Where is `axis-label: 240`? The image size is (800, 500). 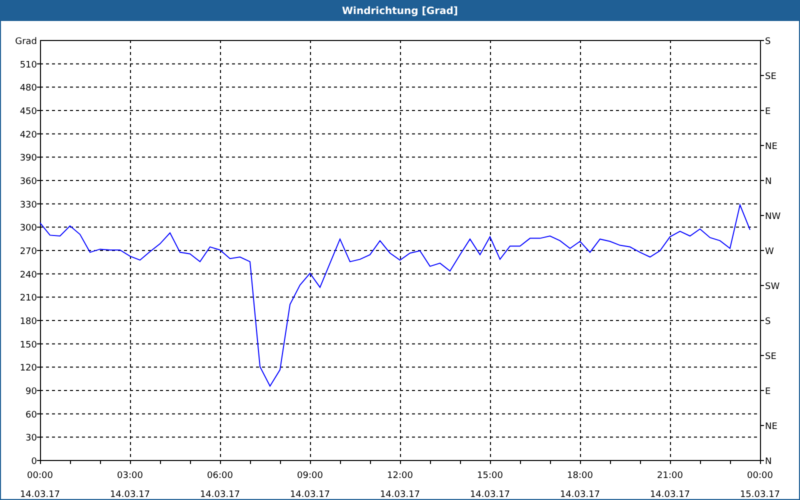
axis-label: 240 is located at coordinates (28, 275).